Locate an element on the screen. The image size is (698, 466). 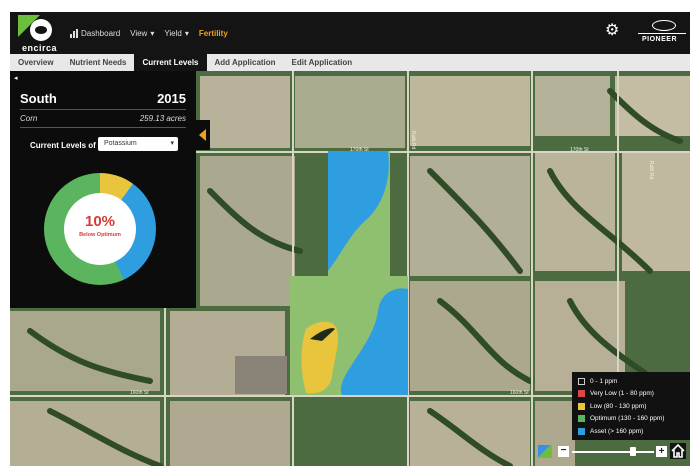
map-zoom-controls: − + is located at coordinates (613, 452).